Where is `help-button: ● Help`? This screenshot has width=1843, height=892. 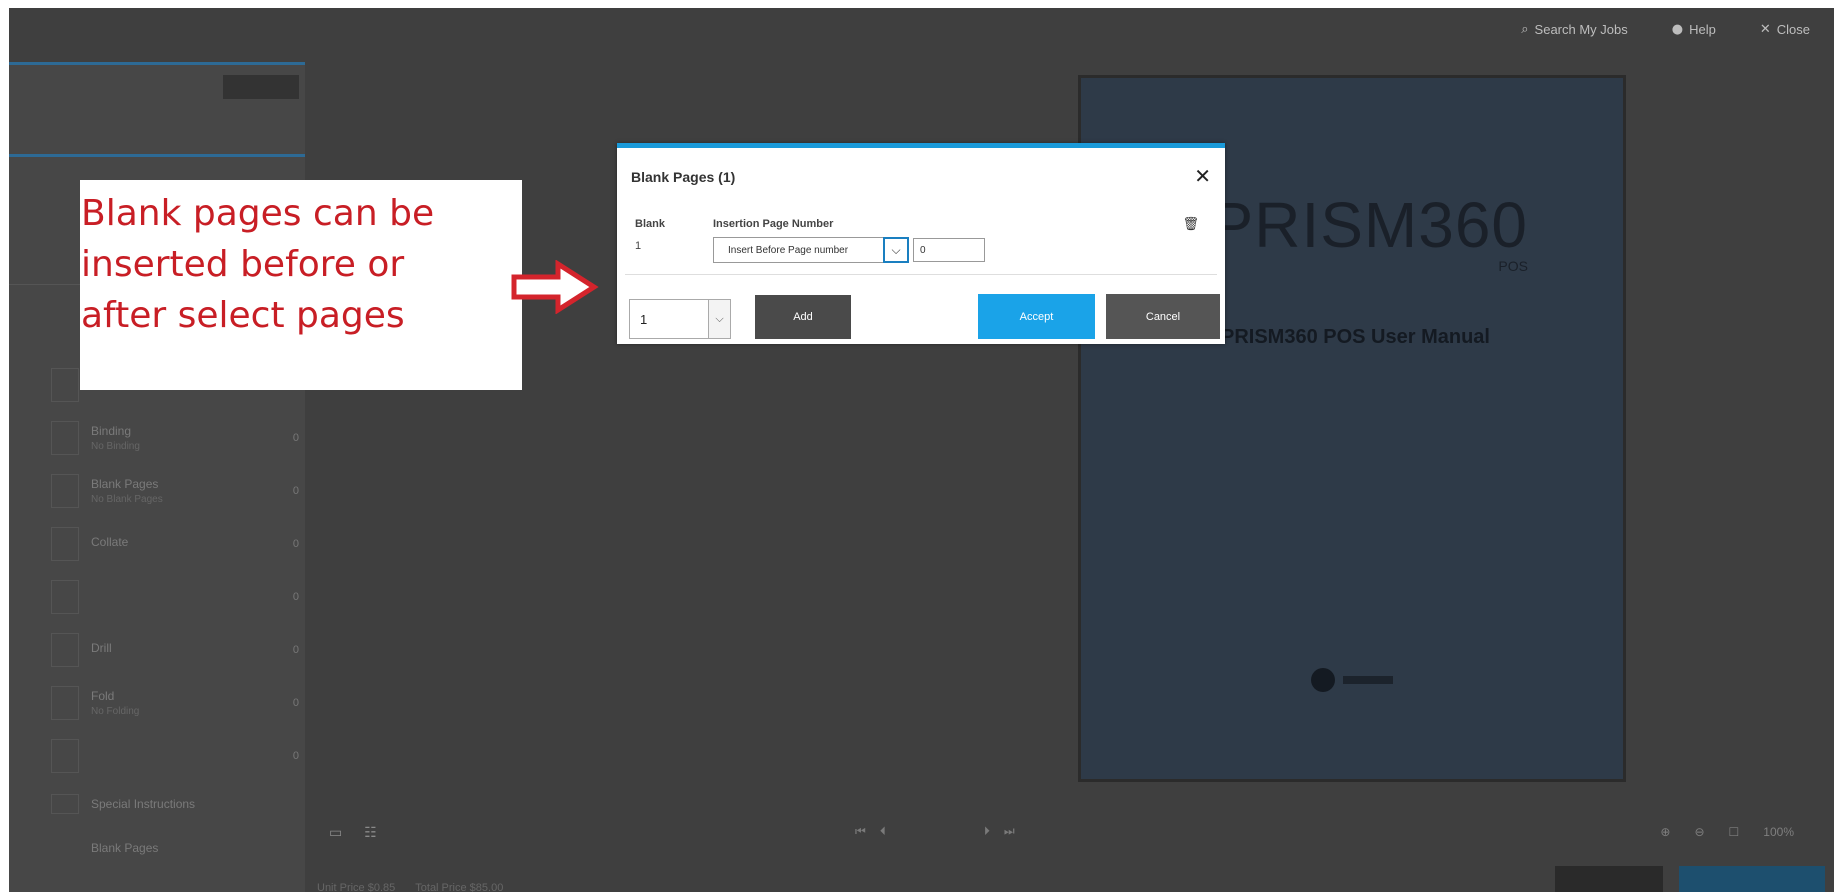
help-button: ● Help is located at coordinates (1694, 29).